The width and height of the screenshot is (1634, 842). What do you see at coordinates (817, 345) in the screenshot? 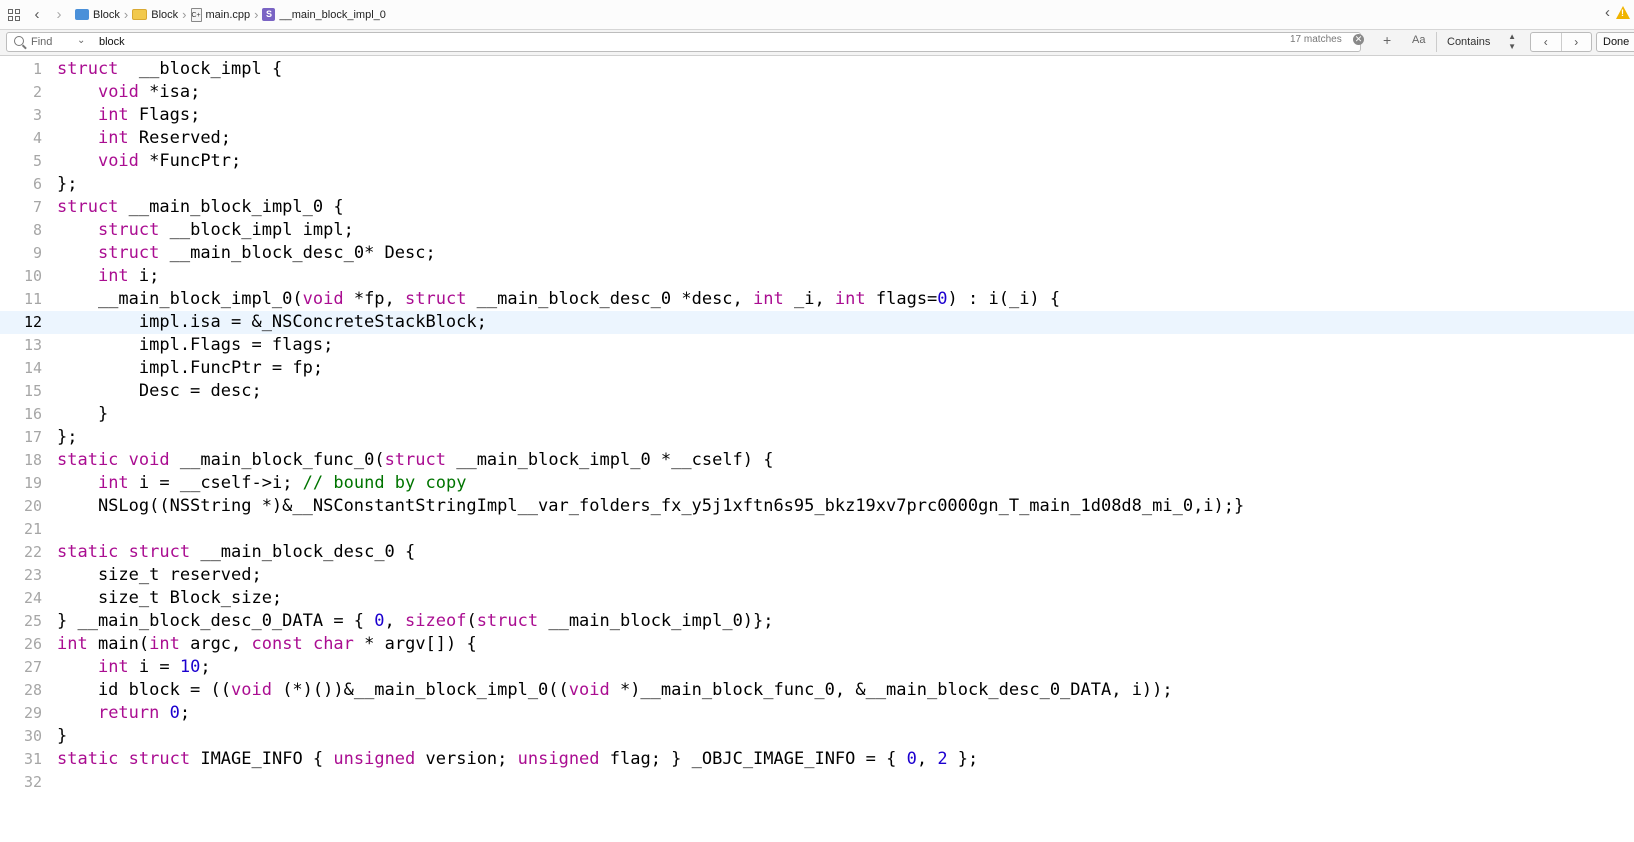
I see `code-line: 13 impl.Flags = flags;` at bounding box center [817, 345].